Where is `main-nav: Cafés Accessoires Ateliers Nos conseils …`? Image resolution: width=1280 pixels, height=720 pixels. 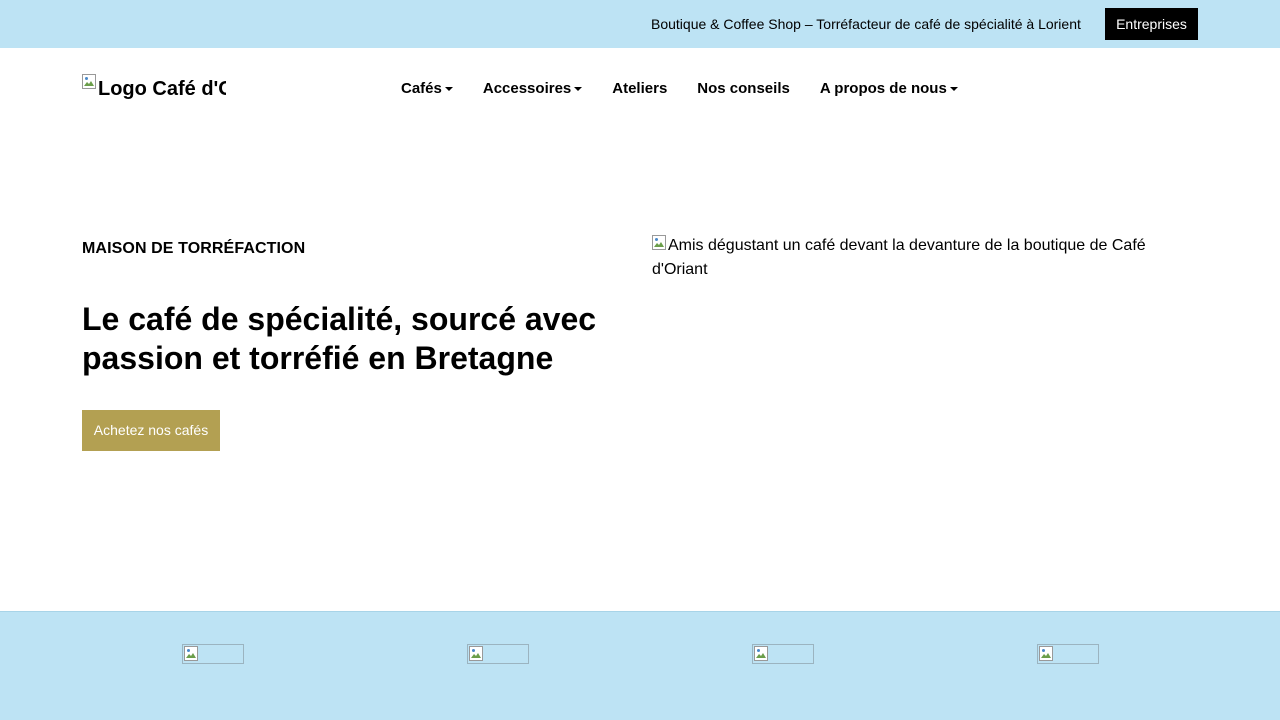
main-nav: Cafés Accessoires Ateliers Nos conseils … is located at coordinates (679, 89).